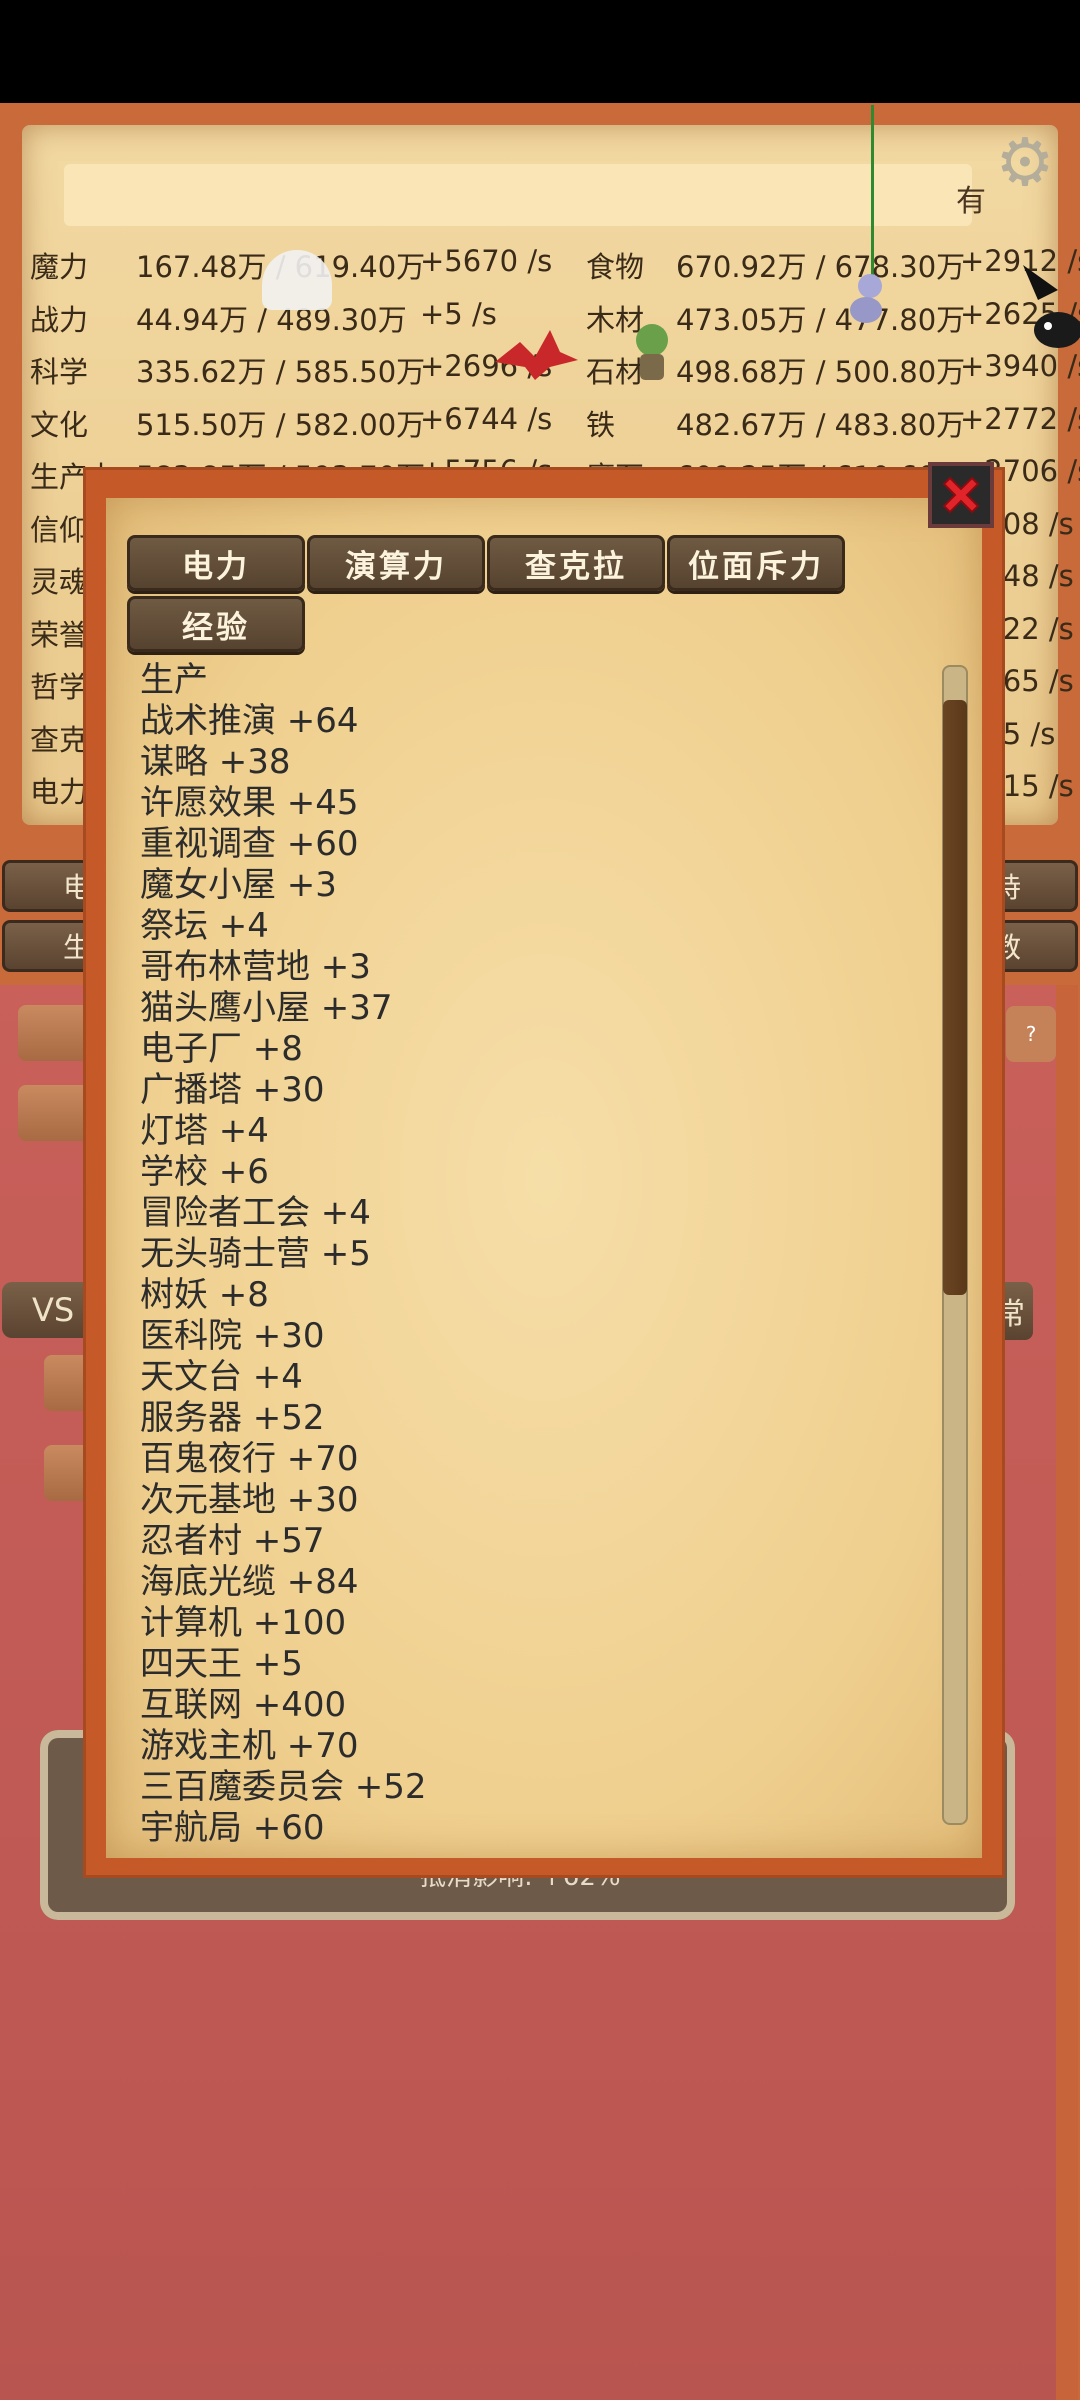 This screenshot has width=1080, height=2400. I want to click on tab-plane-repulsion: 位面斥力, so click(756, 563).